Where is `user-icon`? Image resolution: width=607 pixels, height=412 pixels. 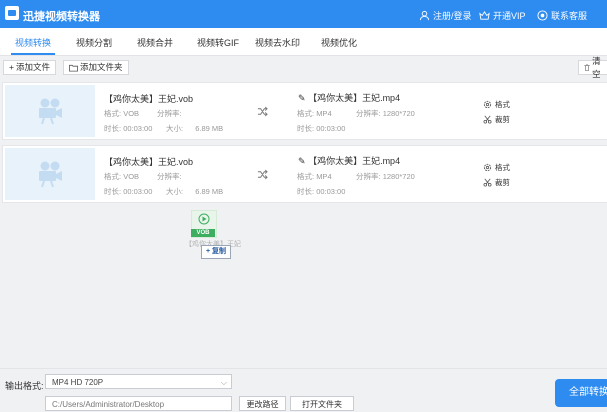
user-icon is located at coordinates (424, 15).